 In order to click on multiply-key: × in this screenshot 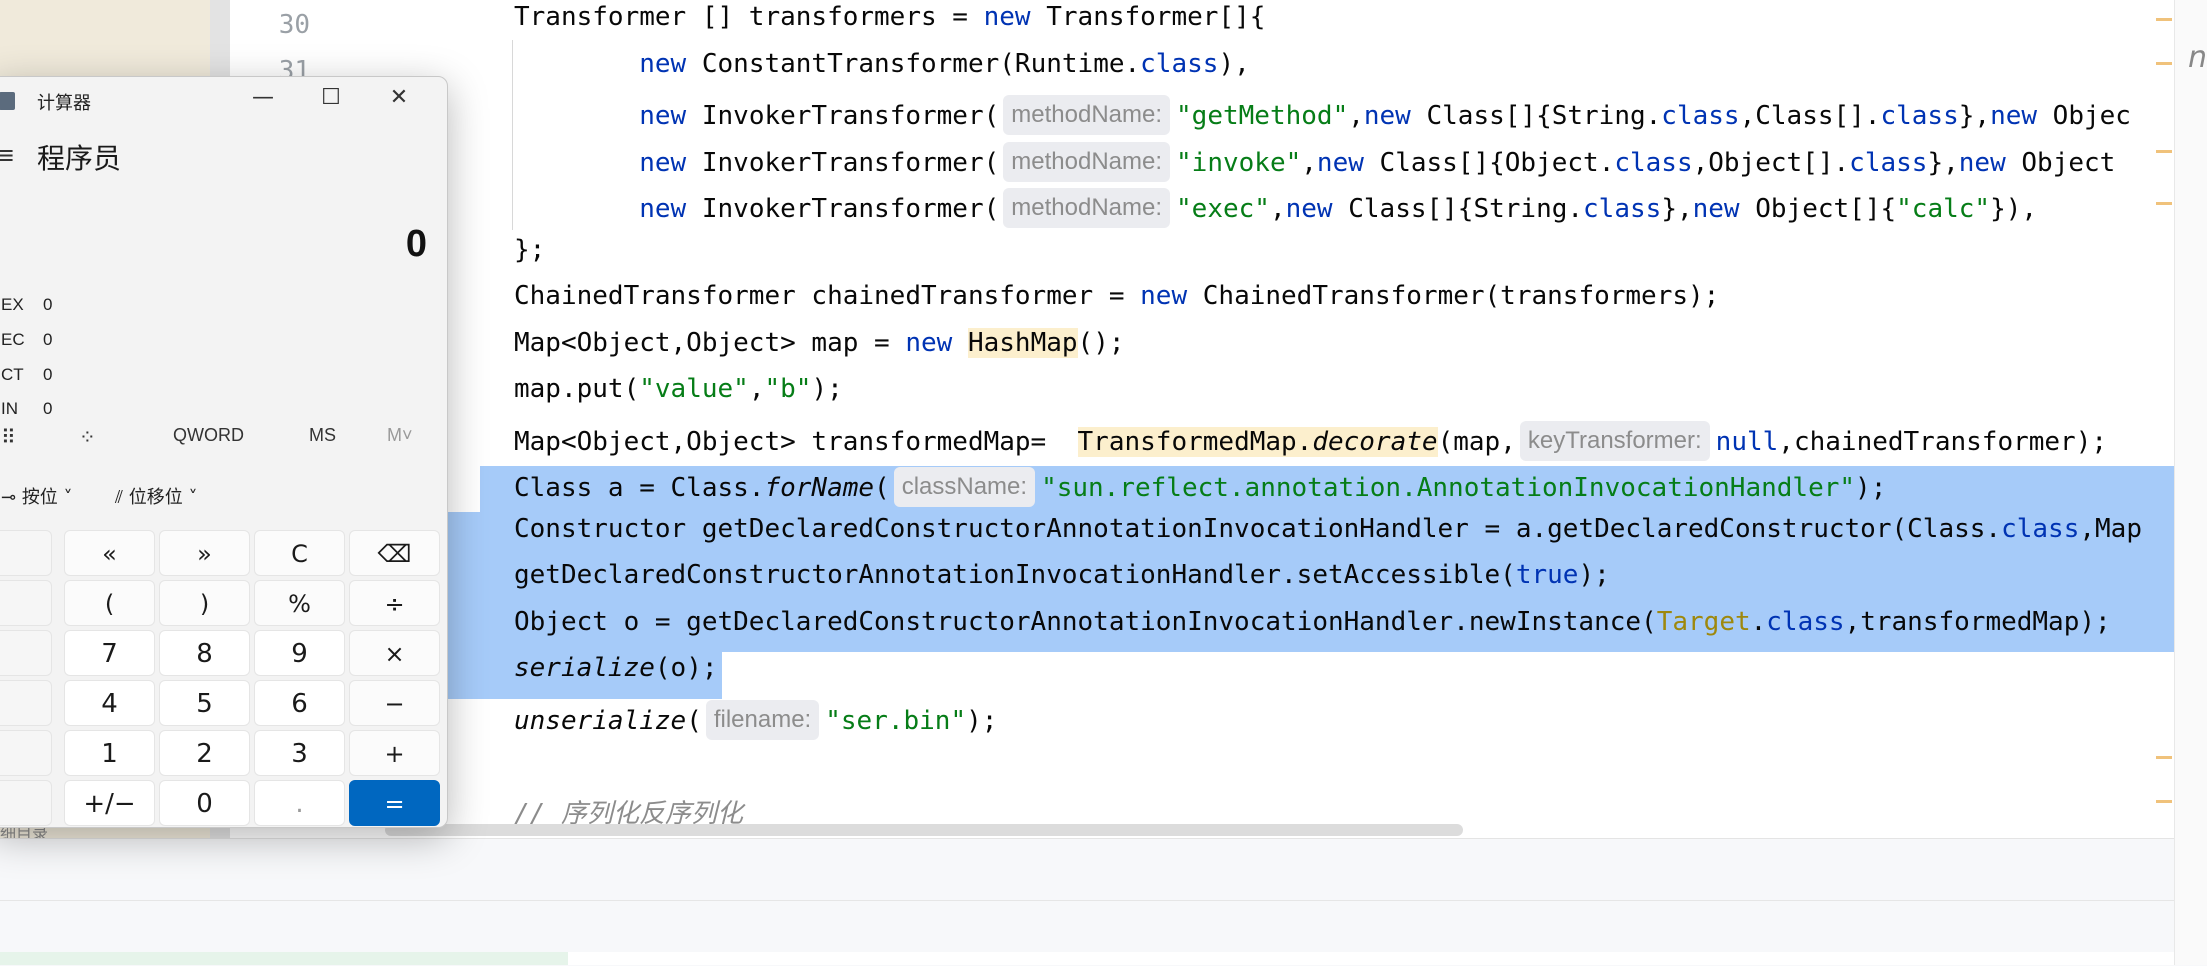, I will do `click(394, 653)`.